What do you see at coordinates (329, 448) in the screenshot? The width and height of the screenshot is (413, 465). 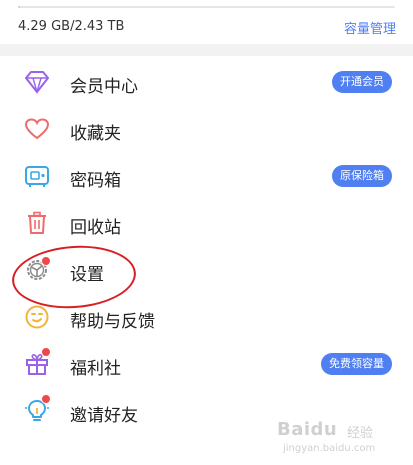 I see `watermark-url: jingyan.baidu.com` at bounding box center [329, 448].